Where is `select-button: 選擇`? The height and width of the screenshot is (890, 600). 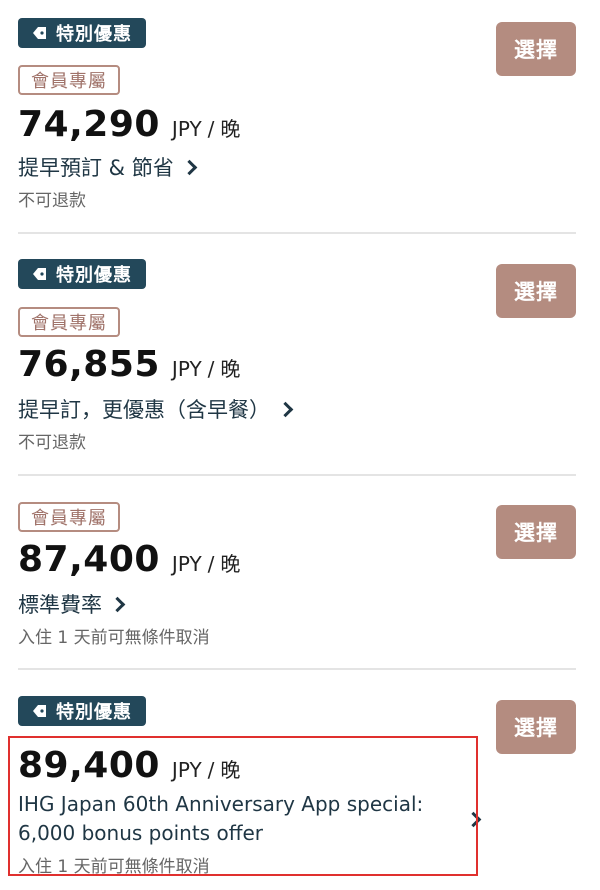
select-button: 選擇 is located at coordinates (536, 727).